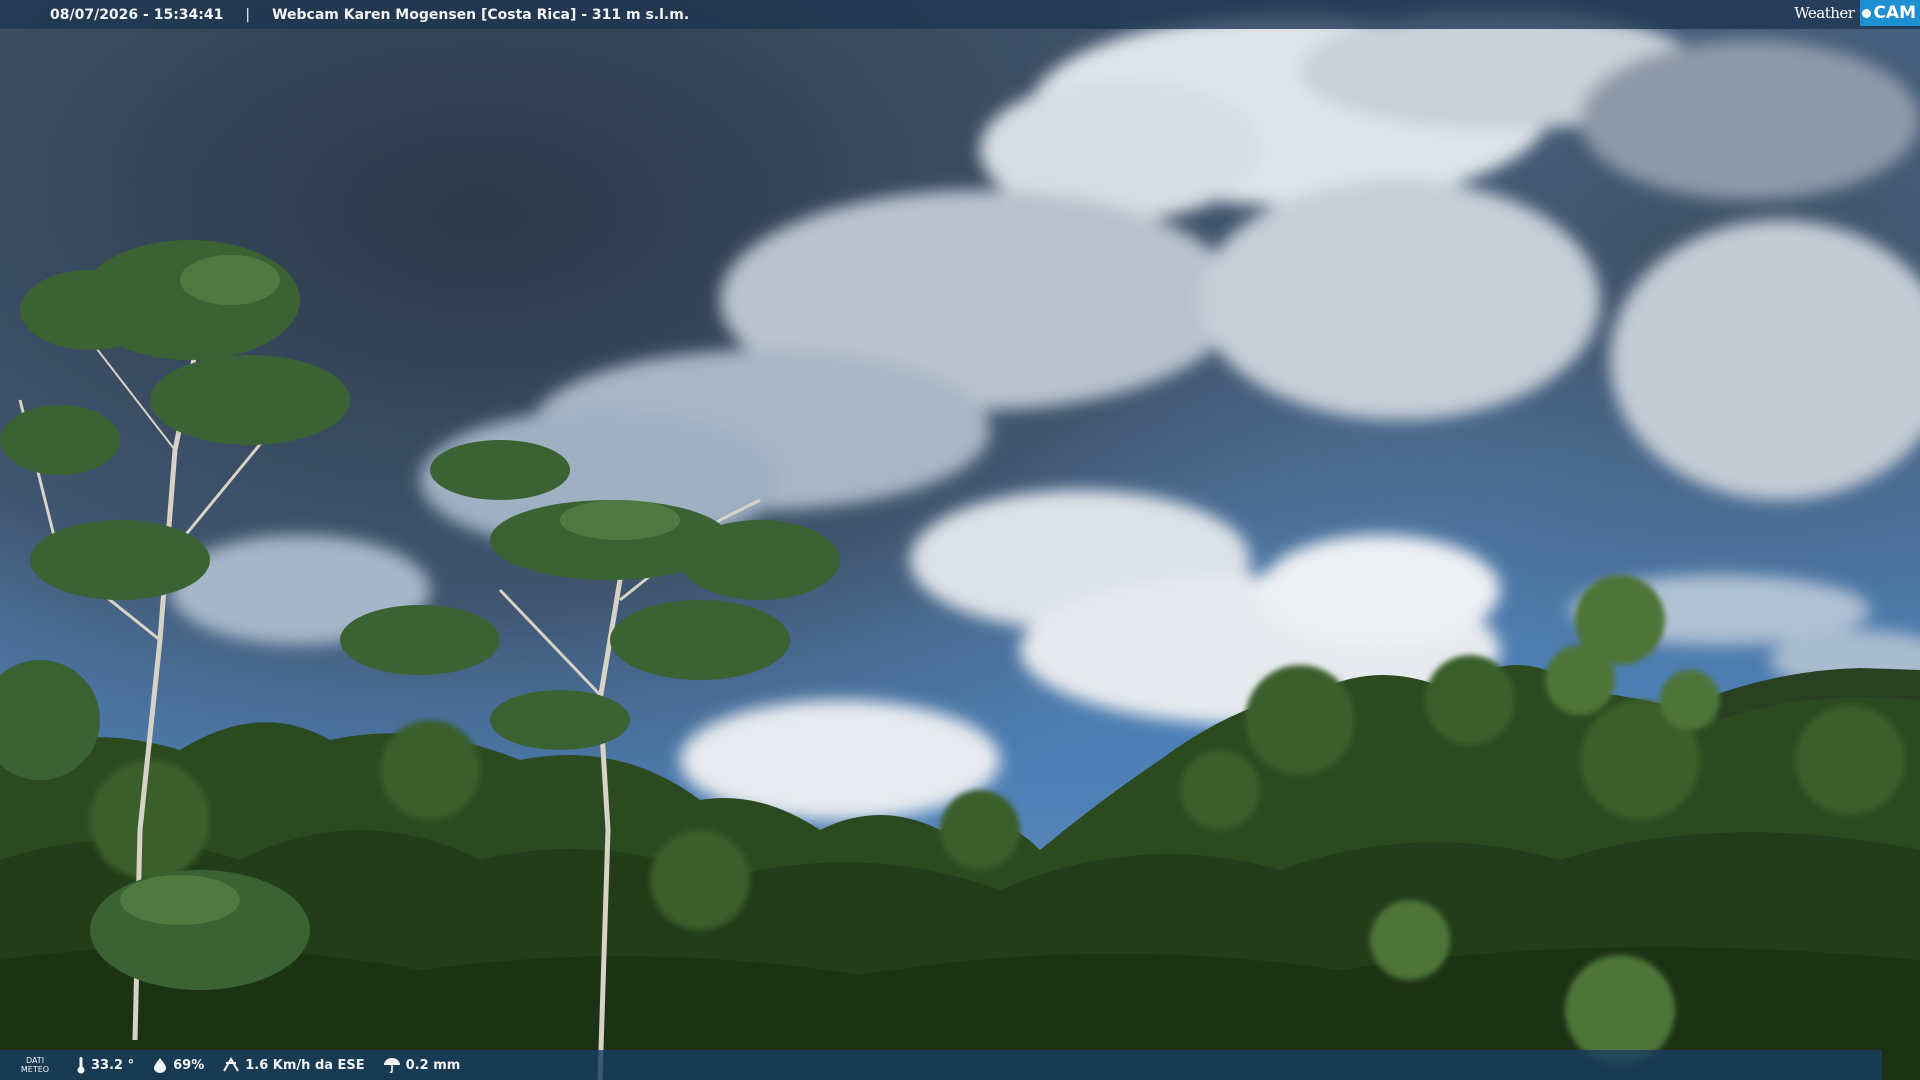  I want to click on wind-item: 1.6 Km/h da ESE, so click(293, 1065).